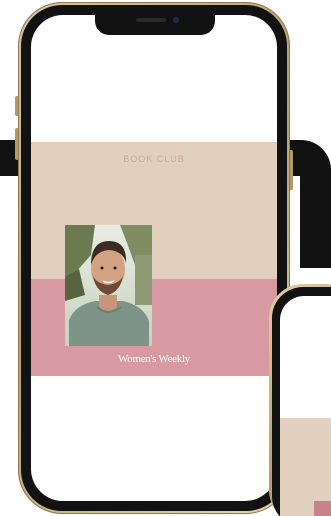 This screenshot has width=331, height=516. What do you see at coordinates (322, 508) in the screenshot?
I see `second-phone-pink-block` at bounding box center [322, 508].